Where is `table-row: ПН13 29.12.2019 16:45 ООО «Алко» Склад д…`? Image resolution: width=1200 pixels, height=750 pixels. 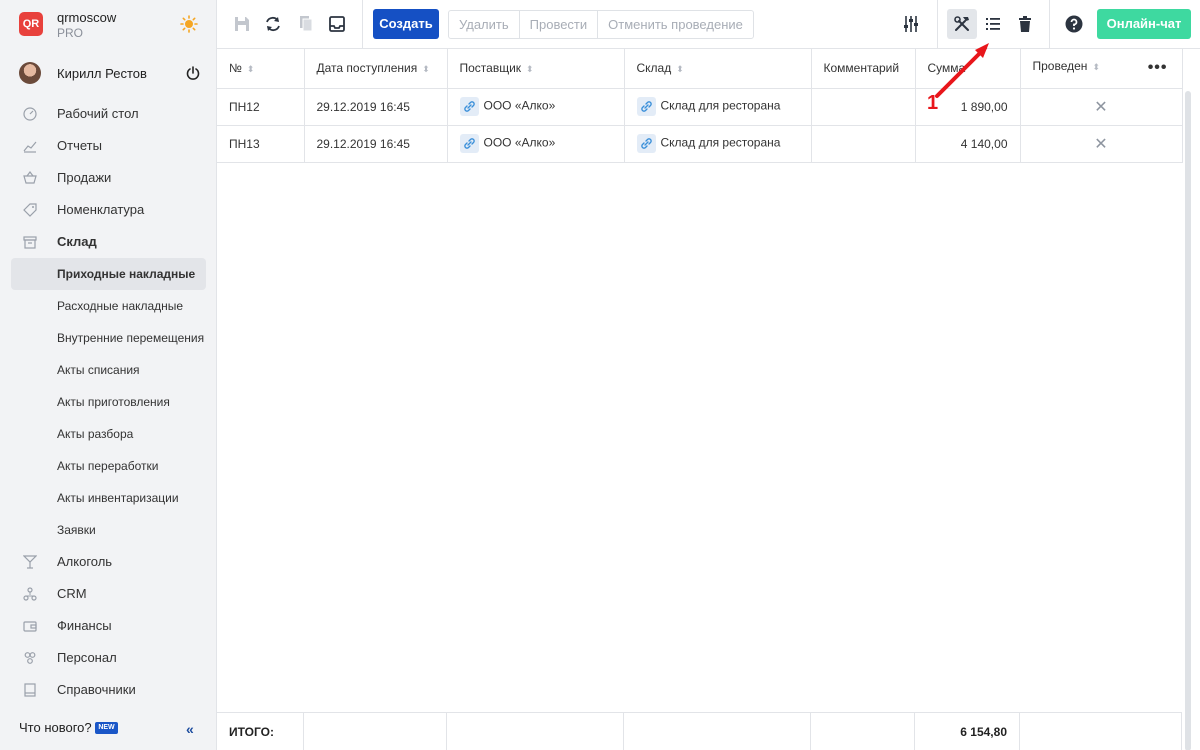 table-row: ПН13 29.12.2019 16:45 ООО «Алко» Склад д… is located at coordinates (700, 144).